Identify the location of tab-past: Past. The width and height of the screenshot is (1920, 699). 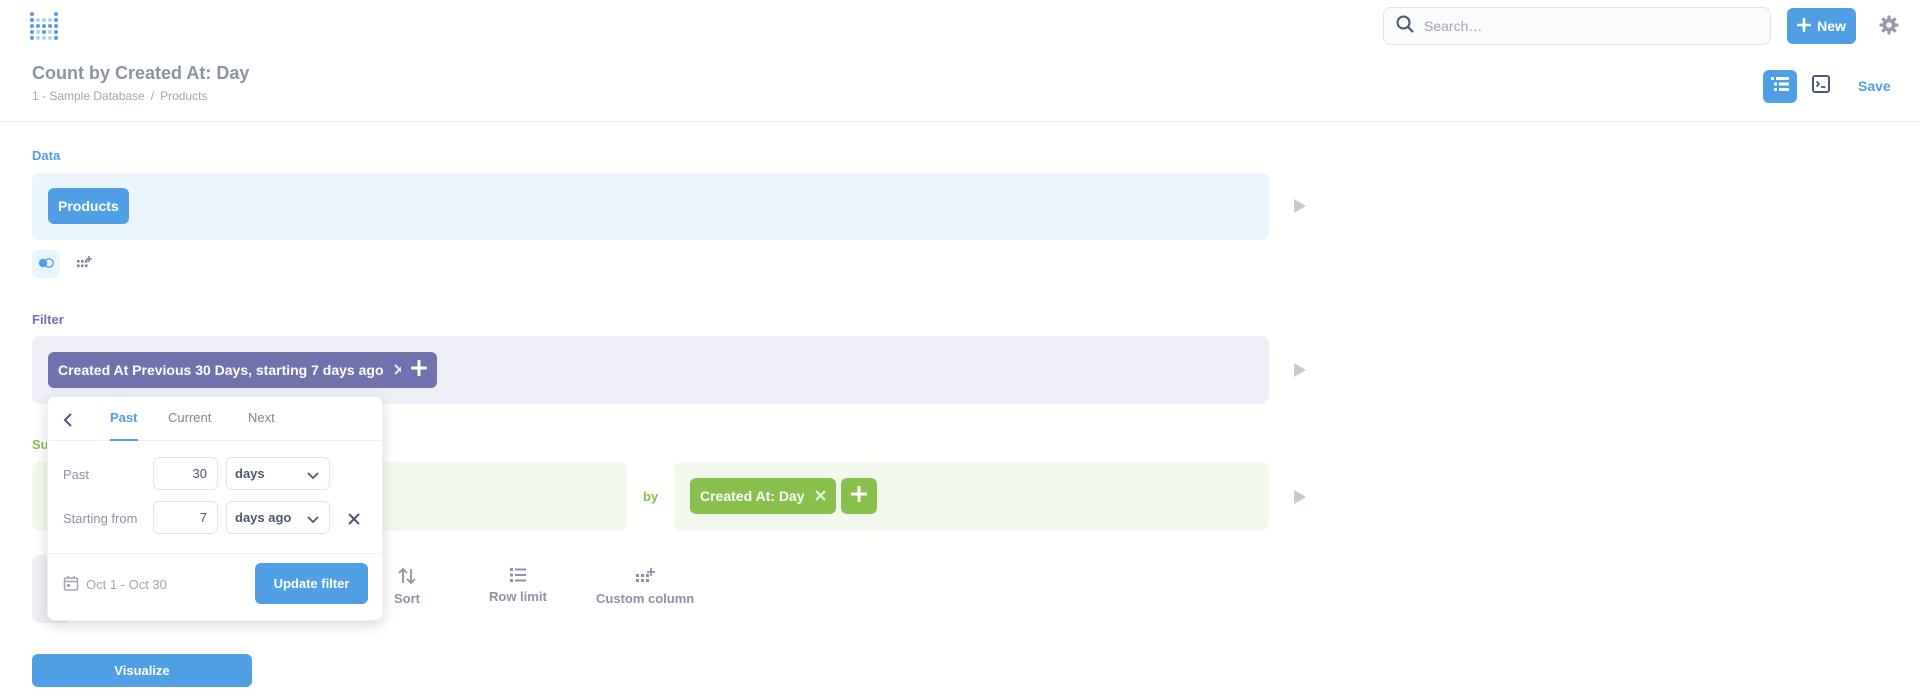
(123, 417).